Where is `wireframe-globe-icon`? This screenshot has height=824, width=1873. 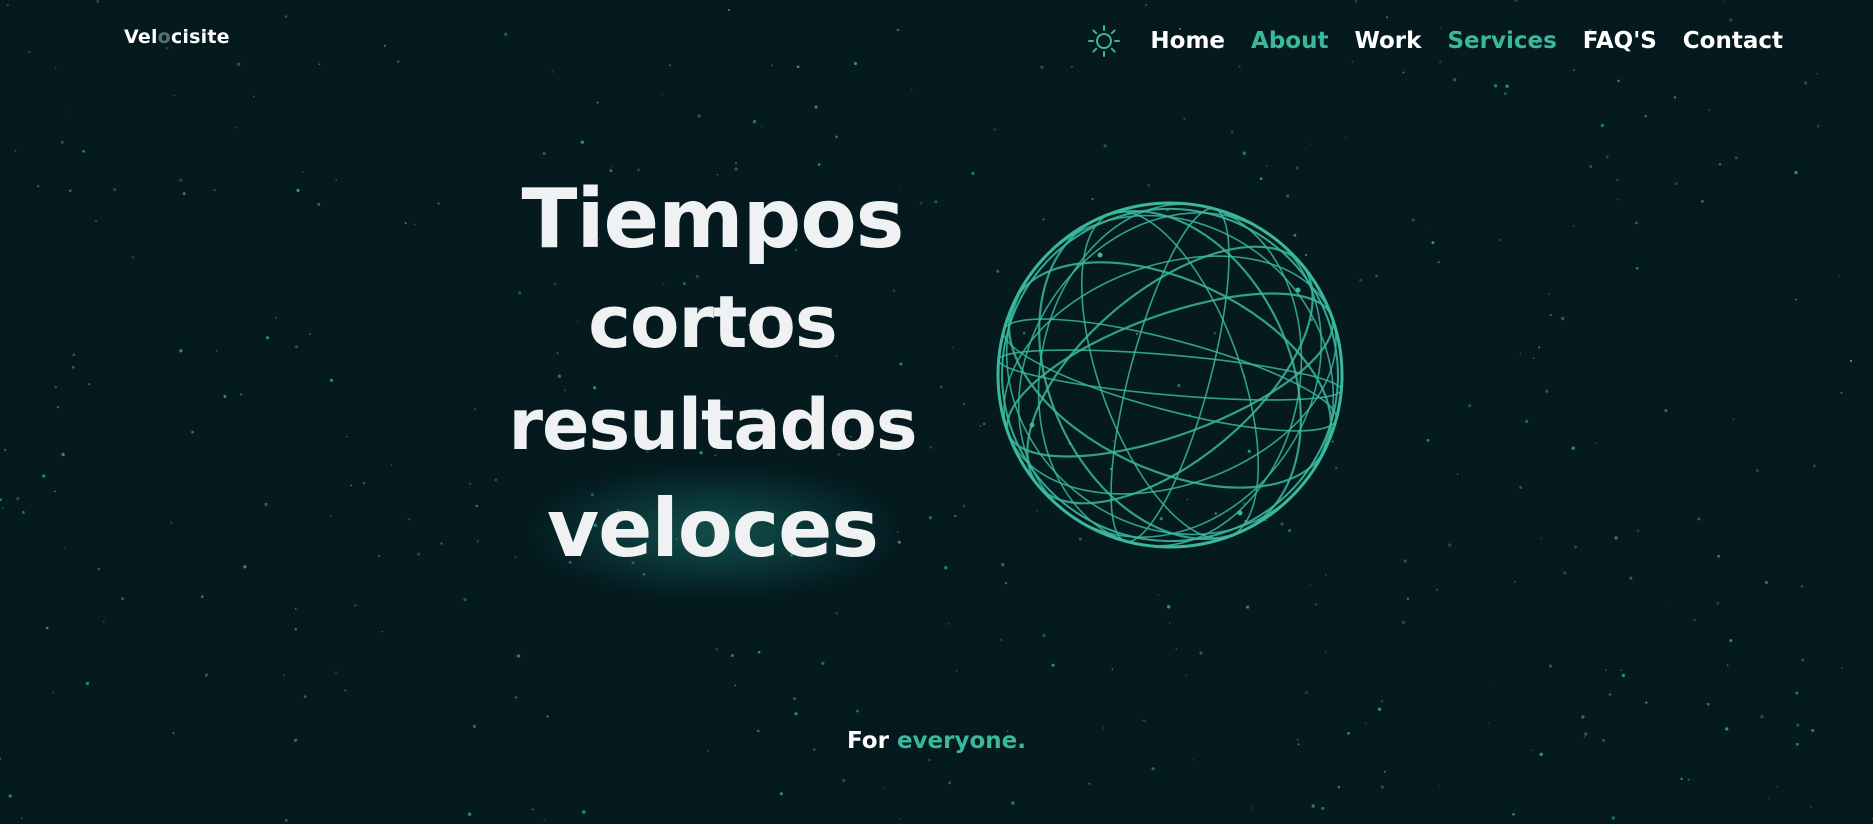 wireframe-globe-icon is located at coordinates (1170, 375).